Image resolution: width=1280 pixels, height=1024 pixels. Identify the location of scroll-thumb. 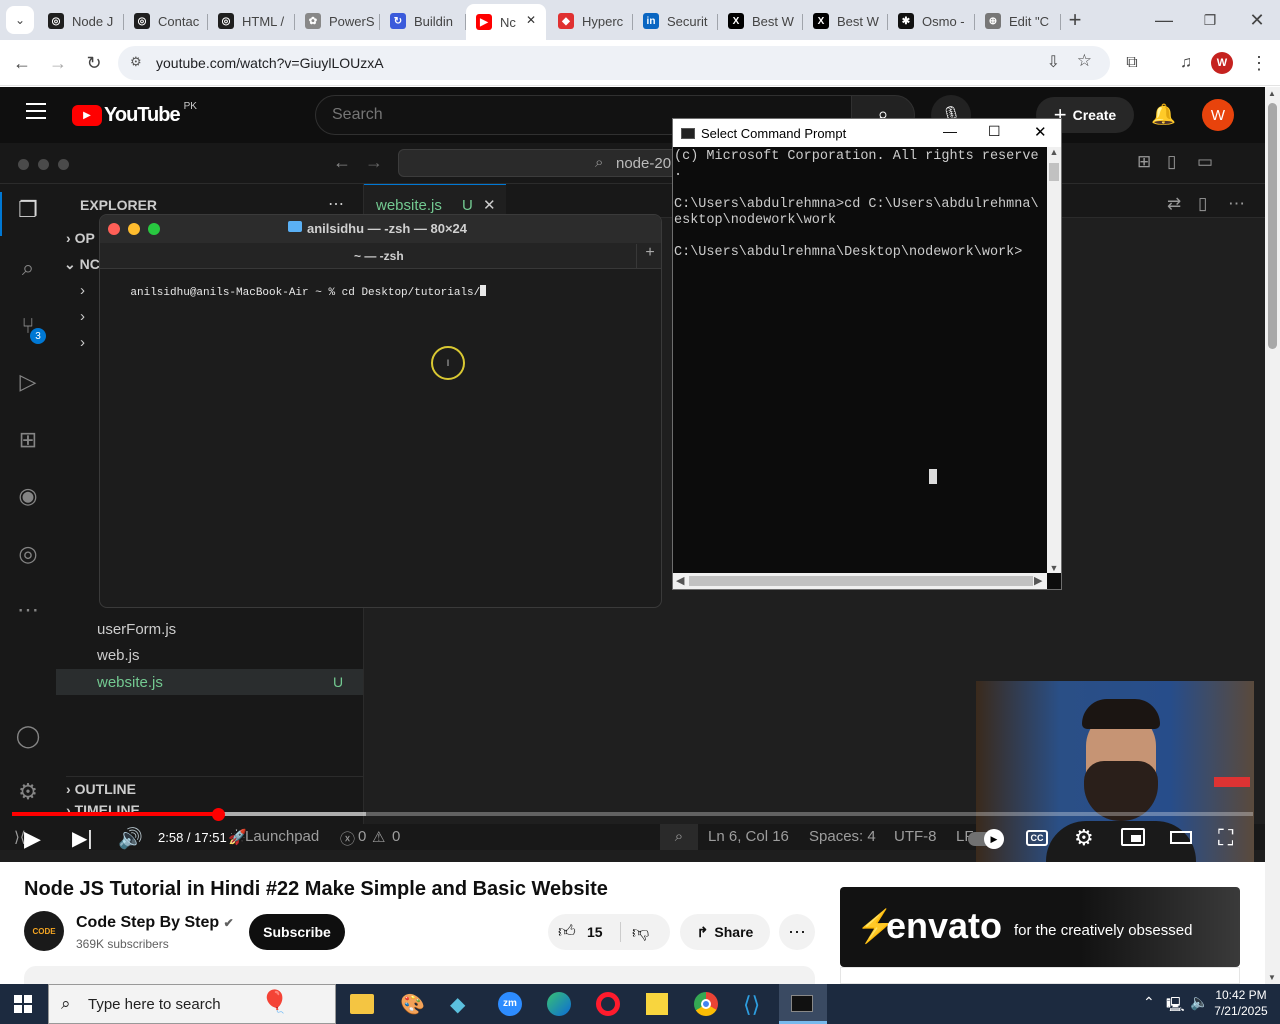
(1272, 226).